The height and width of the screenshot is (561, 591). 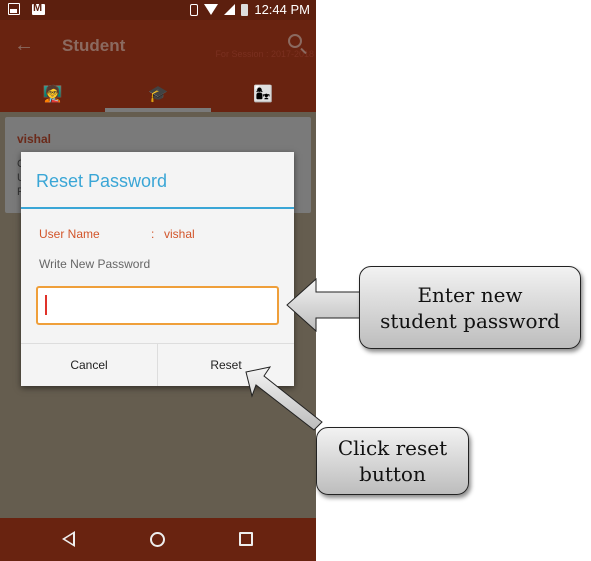 What do you see at coordinates (324, 305) in the screenshot?
I see `left-arrow-icon` at bounding box center [324, 305].